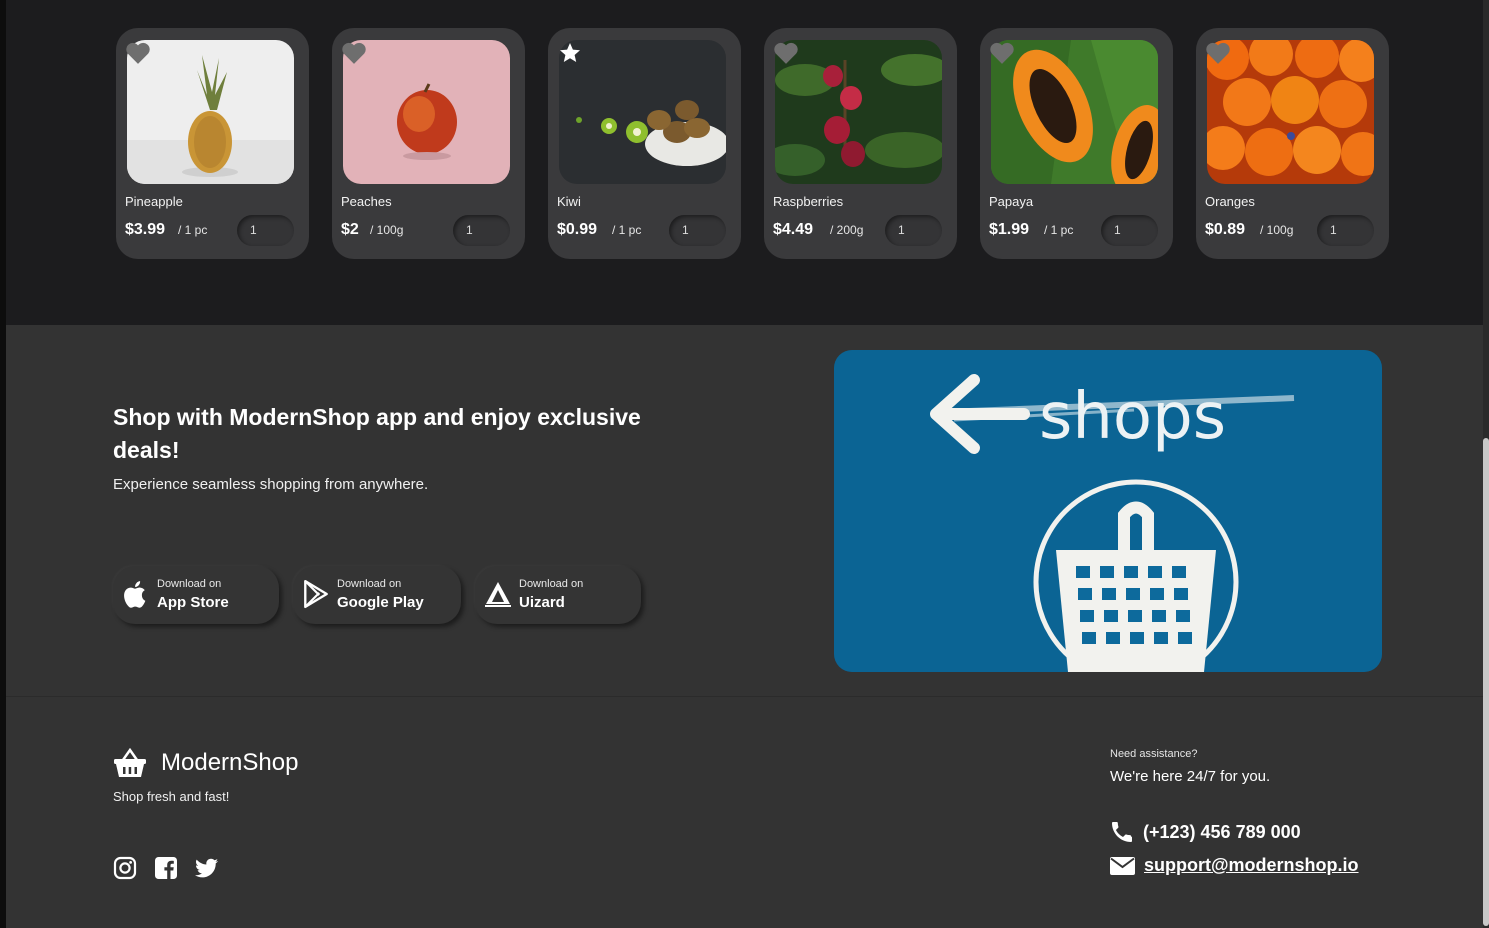 The image size is (1489, 928). I want to click on product-name: Raspberries, so click(808, 201).